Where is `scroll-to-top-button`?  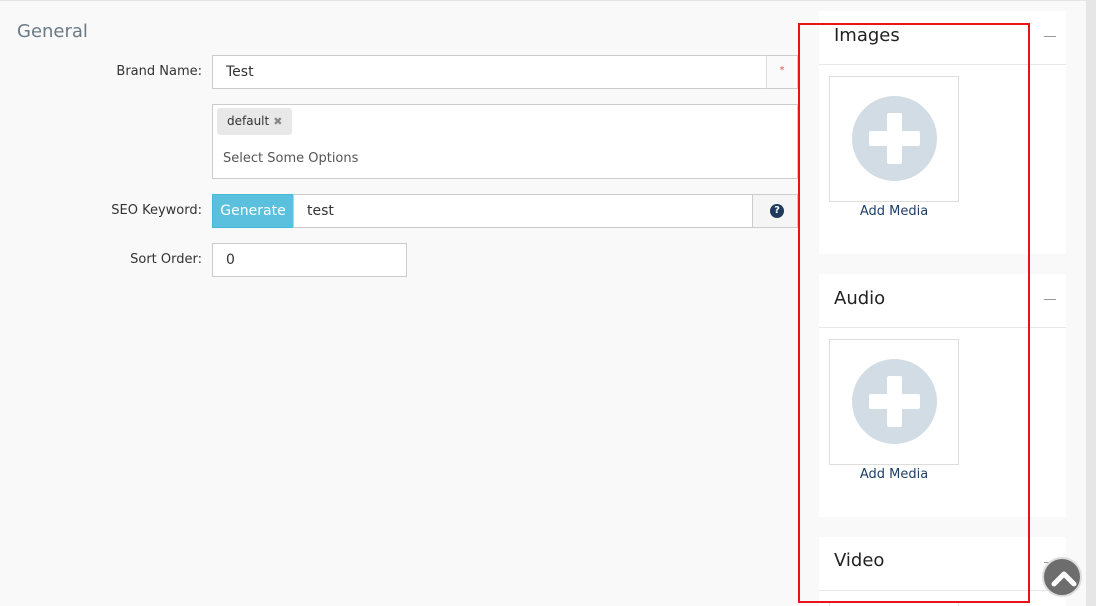 scroll-to-top-button is located at coordinates (1062, 577).